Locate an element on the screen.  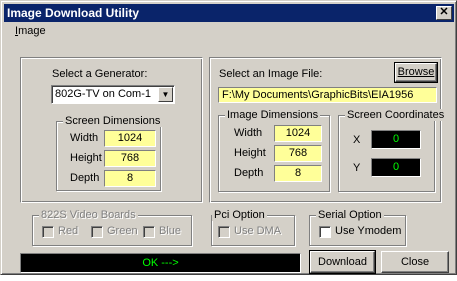
green-checkbox is located at coordinates (97, 232).